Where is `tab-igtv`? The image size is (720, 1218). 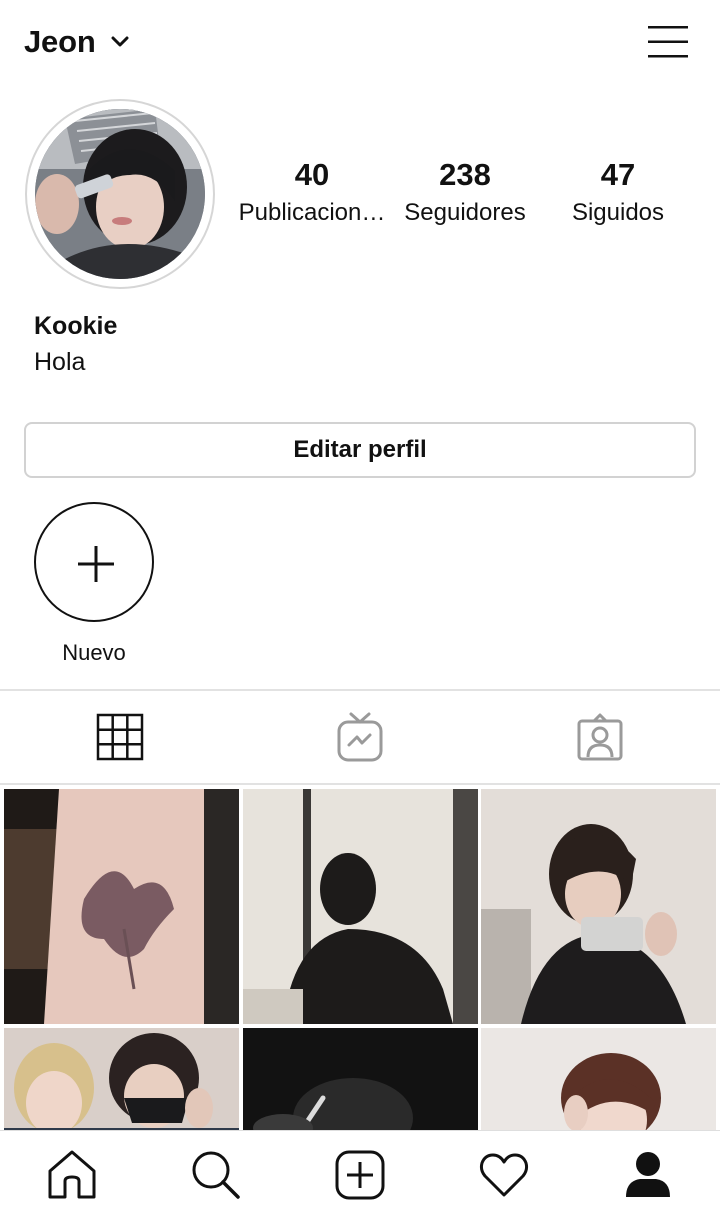
tab-igtv is located at coordinates (360, 737).